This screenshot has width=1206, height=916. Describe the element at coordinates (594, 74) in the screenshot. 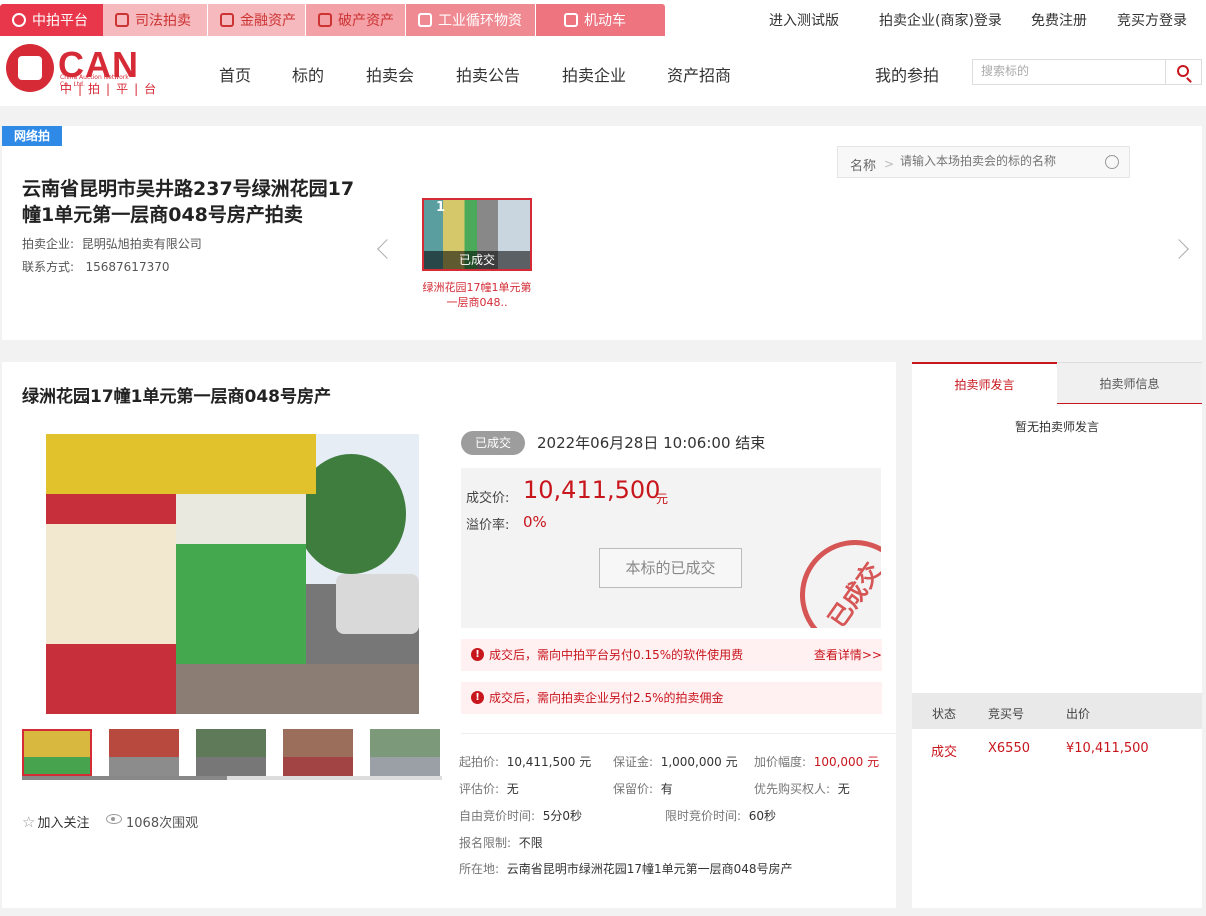

I see `nav-auction-companies: 拍卖企业` at that location.